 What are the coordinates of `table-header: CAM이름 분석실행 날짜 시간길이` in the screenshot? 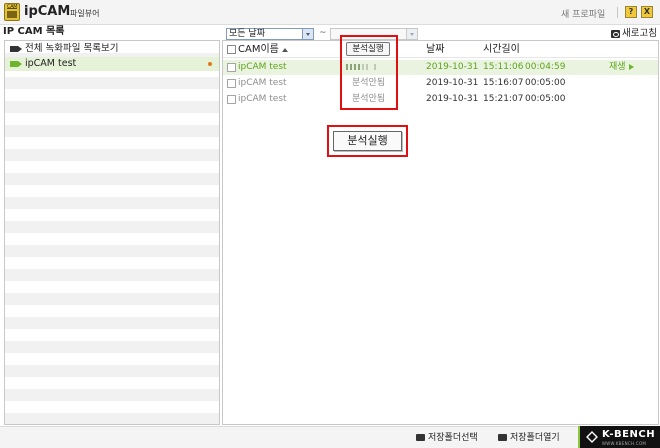 It's located at (440, 49).